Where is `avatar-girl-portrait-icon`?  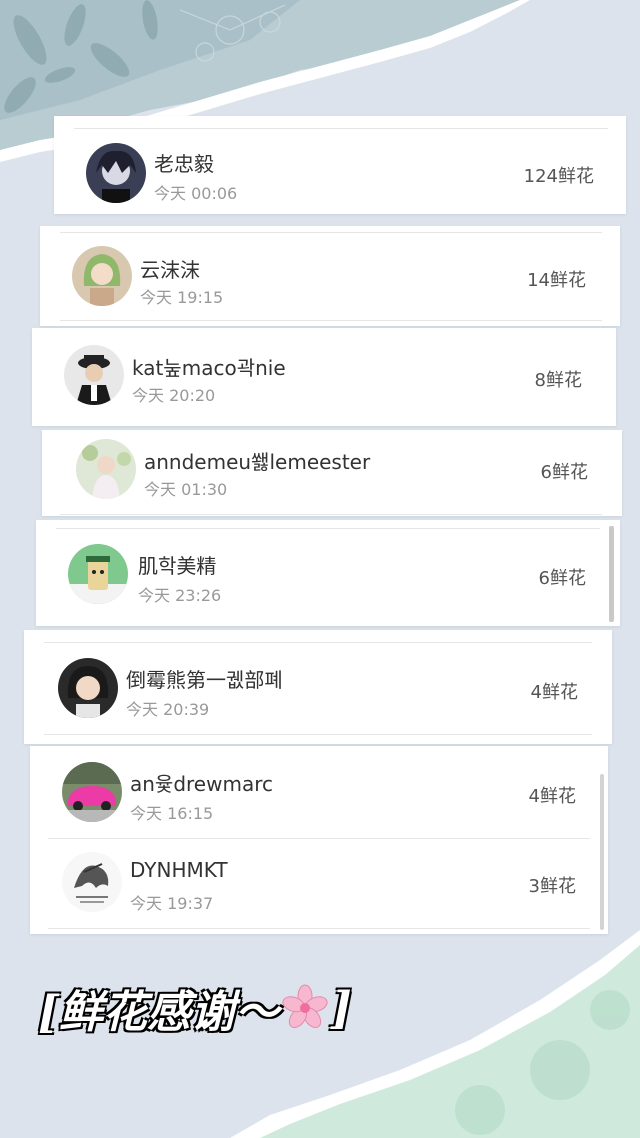
avatar-girl-portrait-icon is located at coordinates (88, 688).